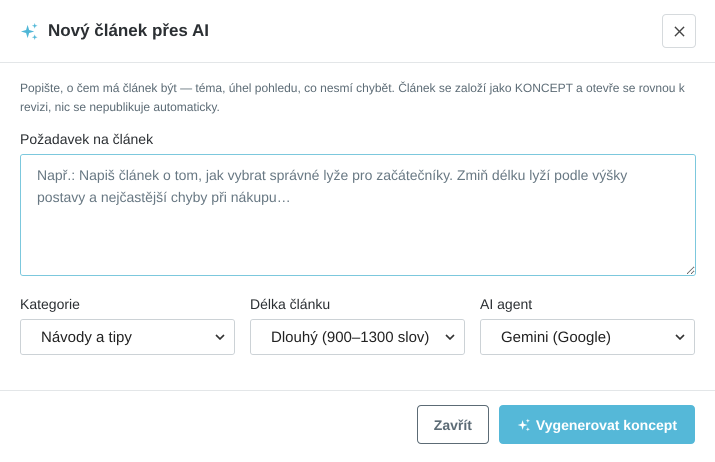 The width and height of the screenshot is (715, 462). What do you see at coordinates (87, 139) in the screenshot?
I see `field-label: Požadavek na článek` at bounding box center [87, 139].